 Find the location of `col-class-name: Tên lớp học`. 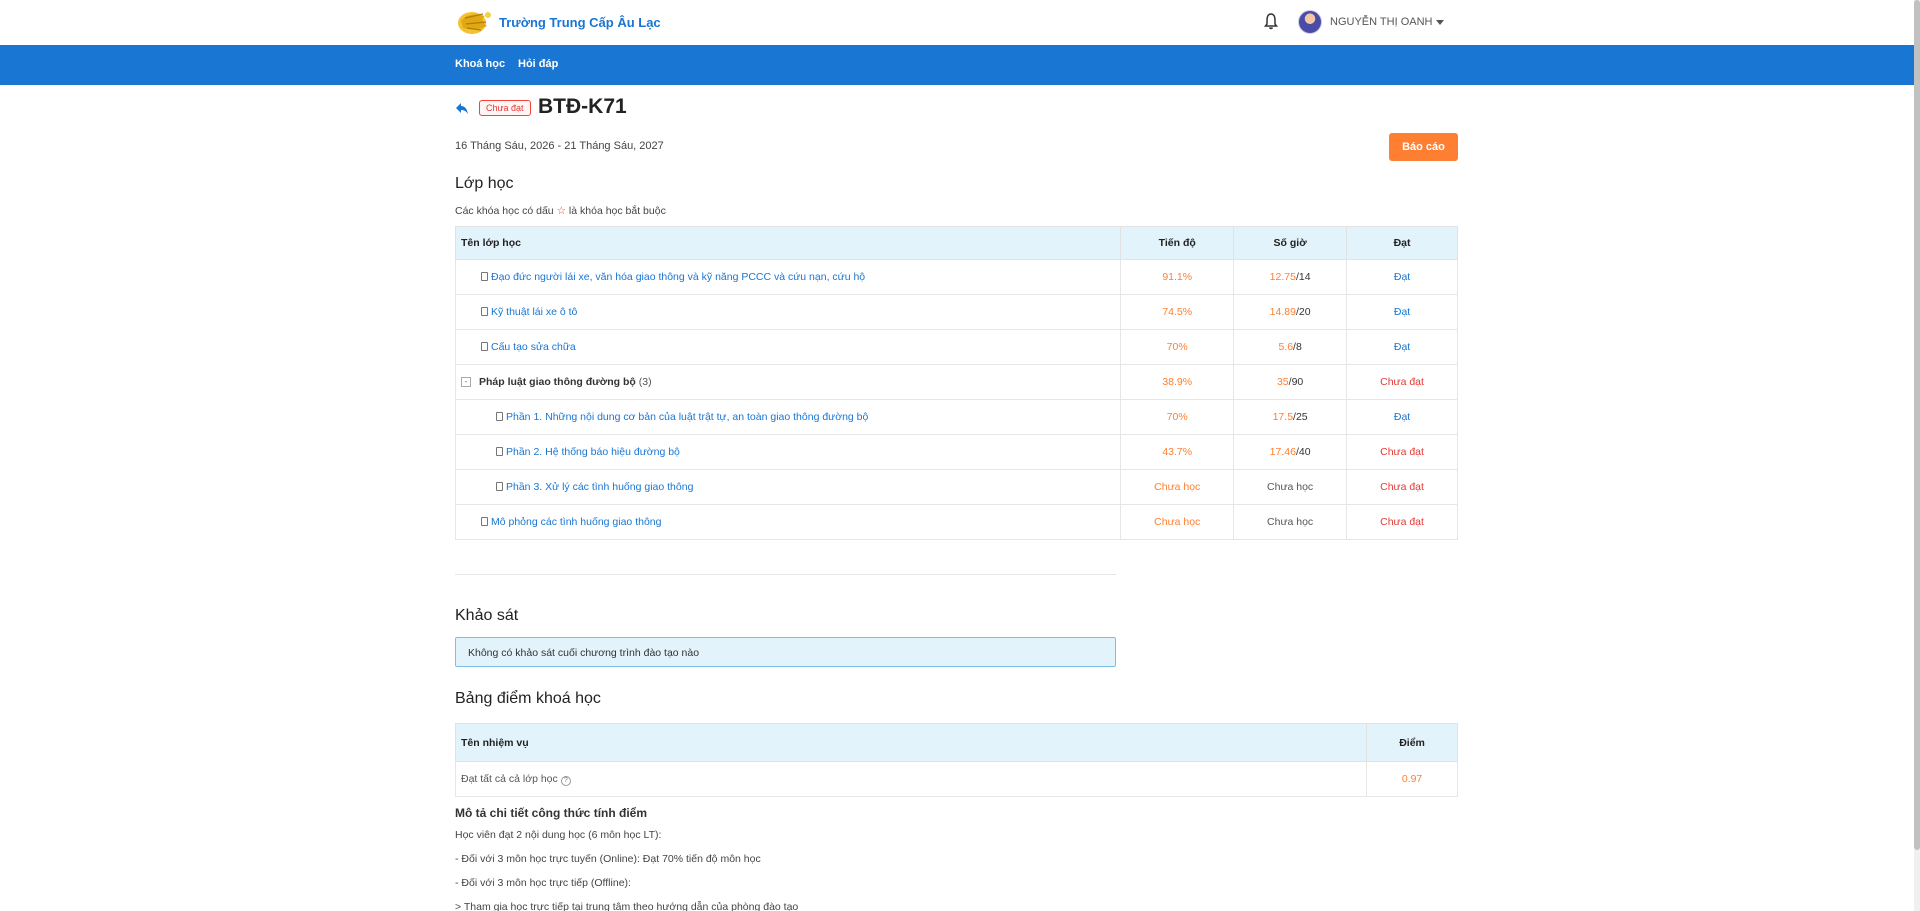

col-class-name: Tên lớp học is located at coordinates (788, 243).